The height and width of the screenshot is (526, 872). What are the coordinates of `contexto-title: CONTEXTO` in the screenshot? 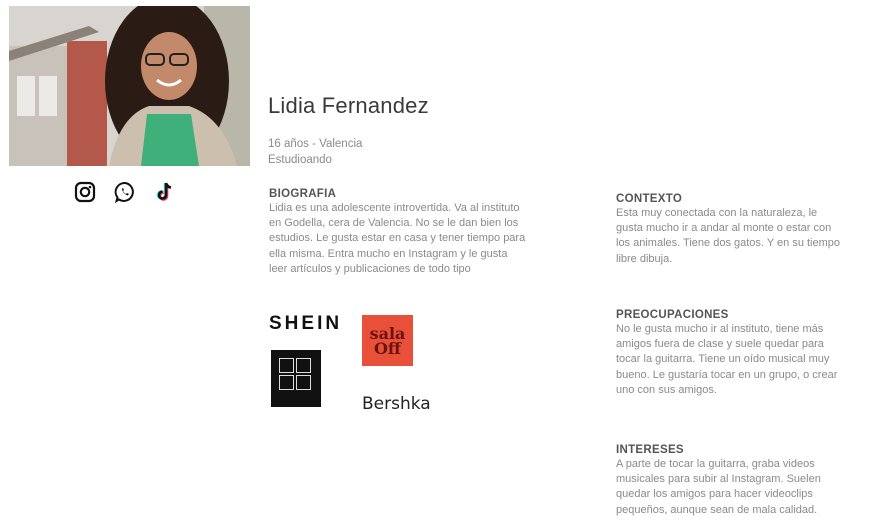 It's located at (649, 199).